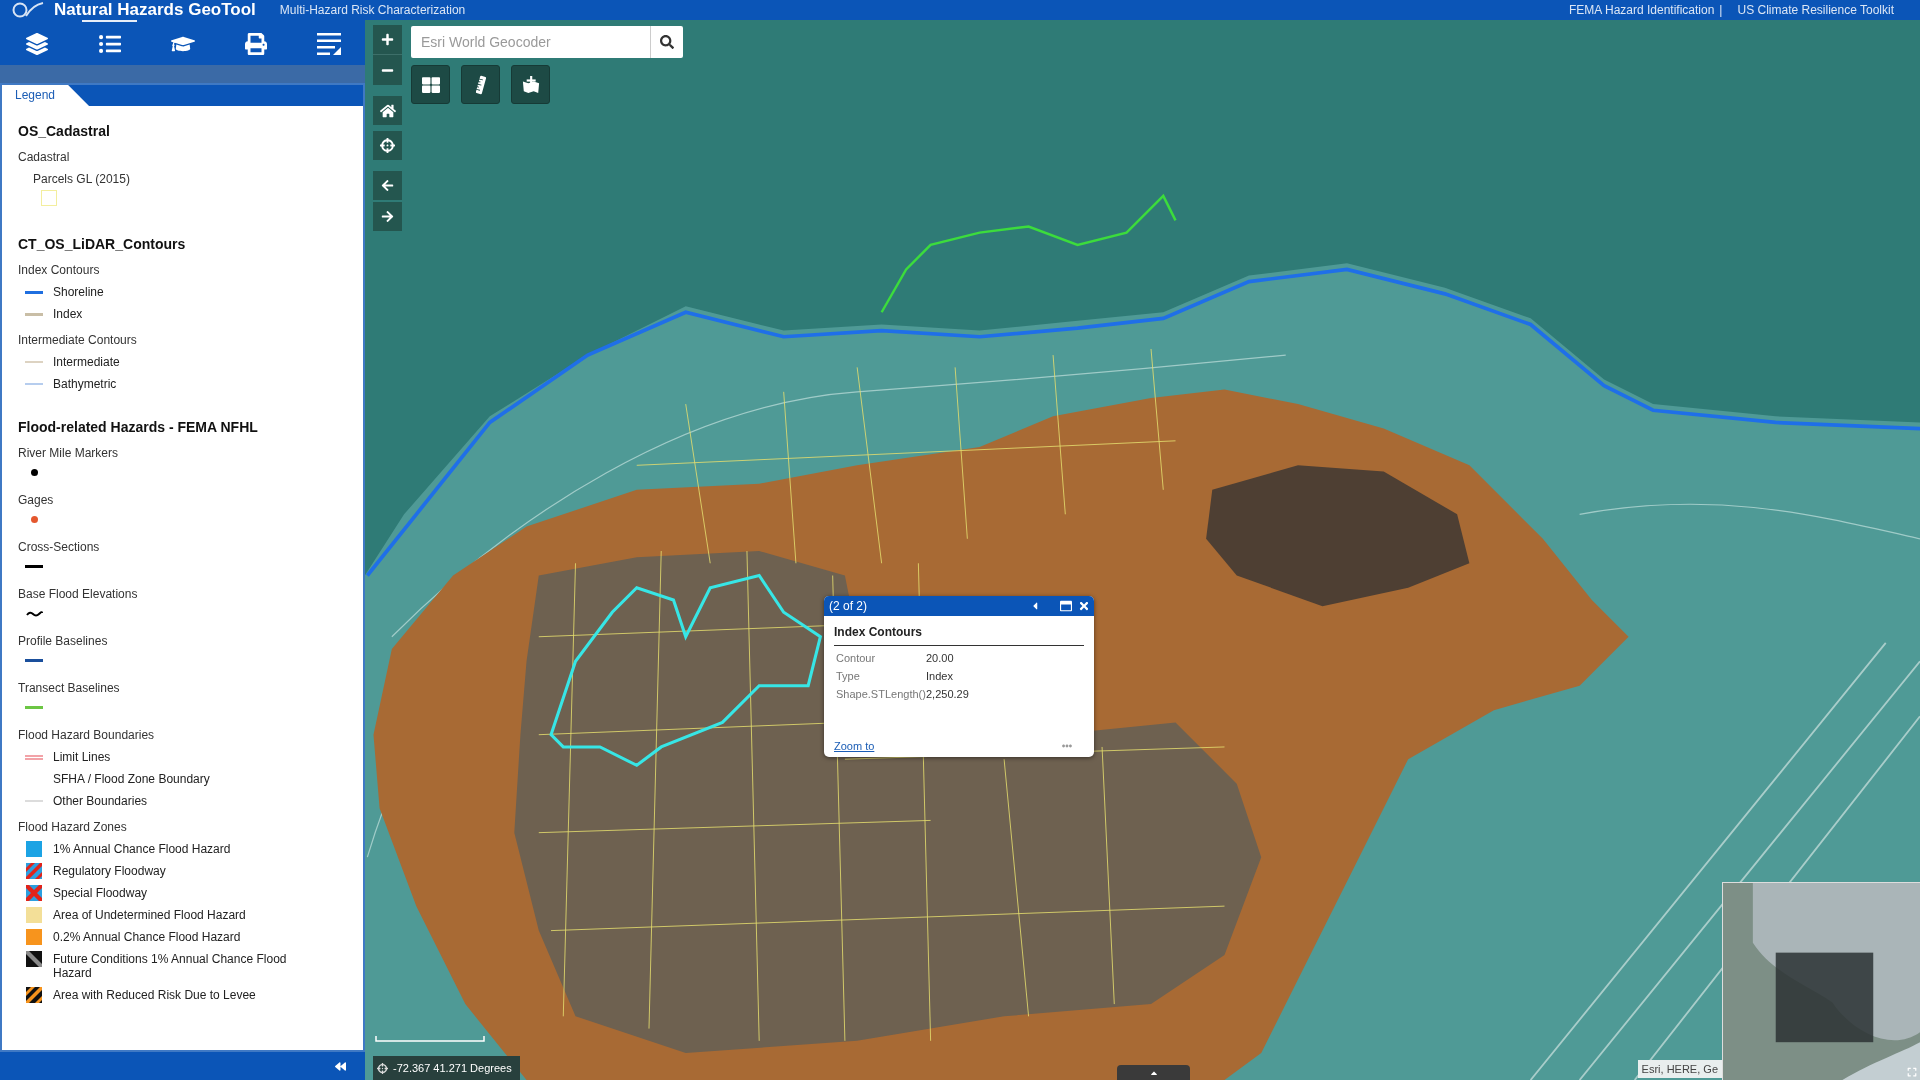  I want to click on layer-heading: CT_OS_LiDAR_Contours, so click(102, 244).